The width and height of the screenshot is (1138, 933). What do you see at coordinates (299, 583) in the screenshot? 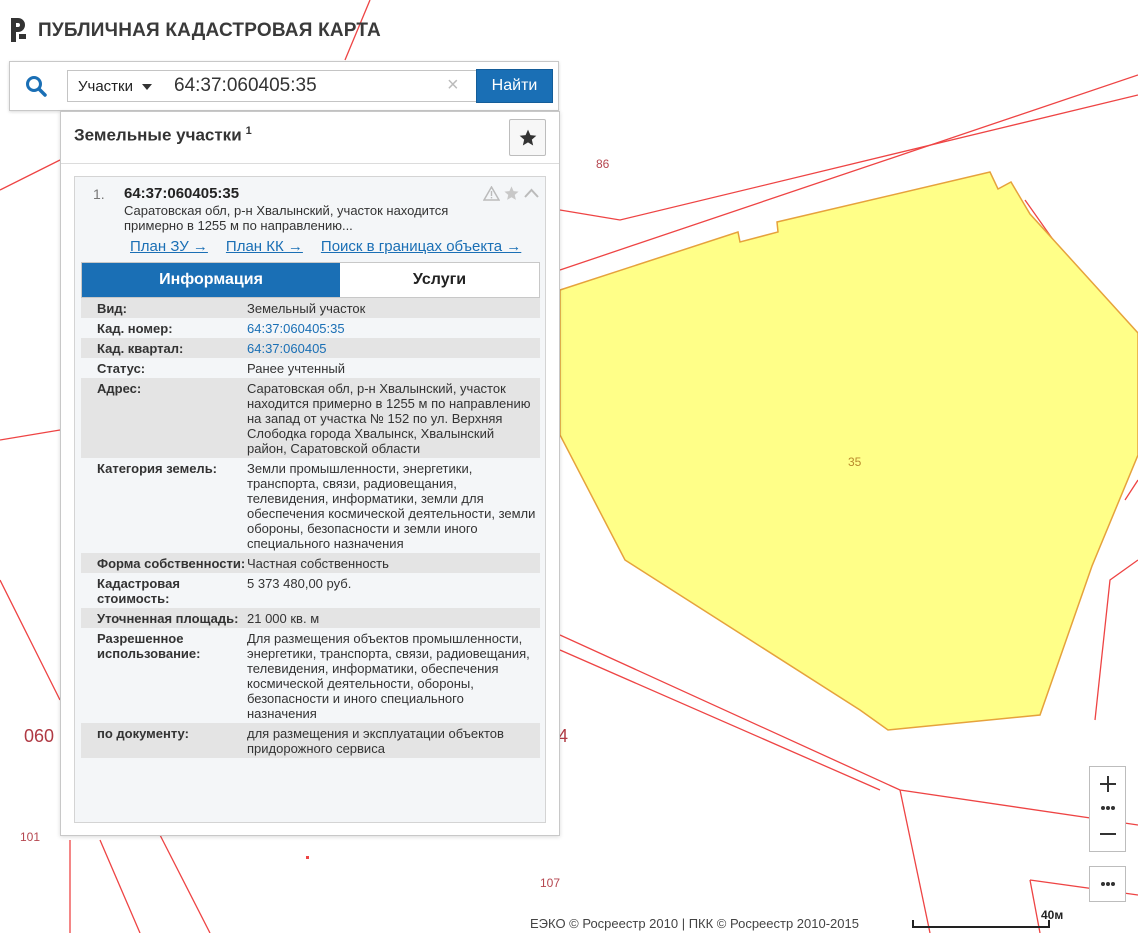
I see `info-value: 5 373 480,00 руб.` at bounding box center [299, 583].